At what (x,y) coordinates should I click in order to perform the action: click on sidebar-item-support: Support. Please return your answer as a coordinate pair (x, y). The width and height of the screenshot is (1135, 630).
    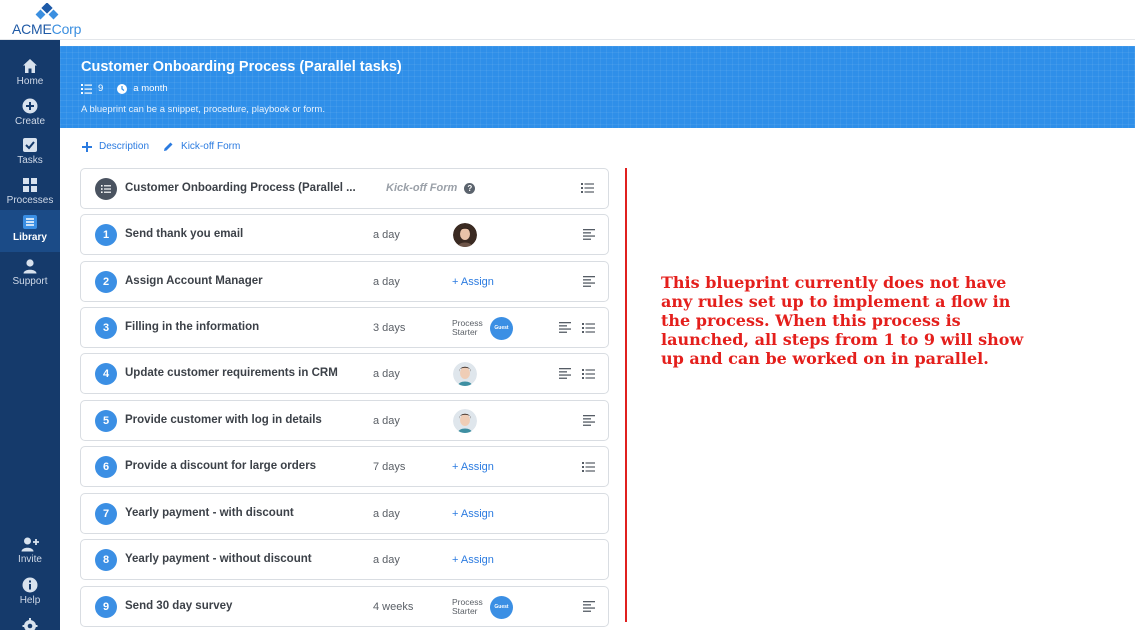
    Looking at the image, I should click on (30, 273).